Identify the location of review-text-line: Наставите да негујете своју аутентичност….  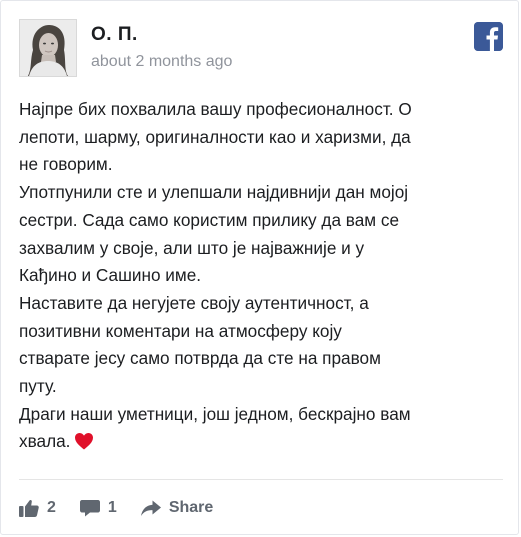
(194, 302).